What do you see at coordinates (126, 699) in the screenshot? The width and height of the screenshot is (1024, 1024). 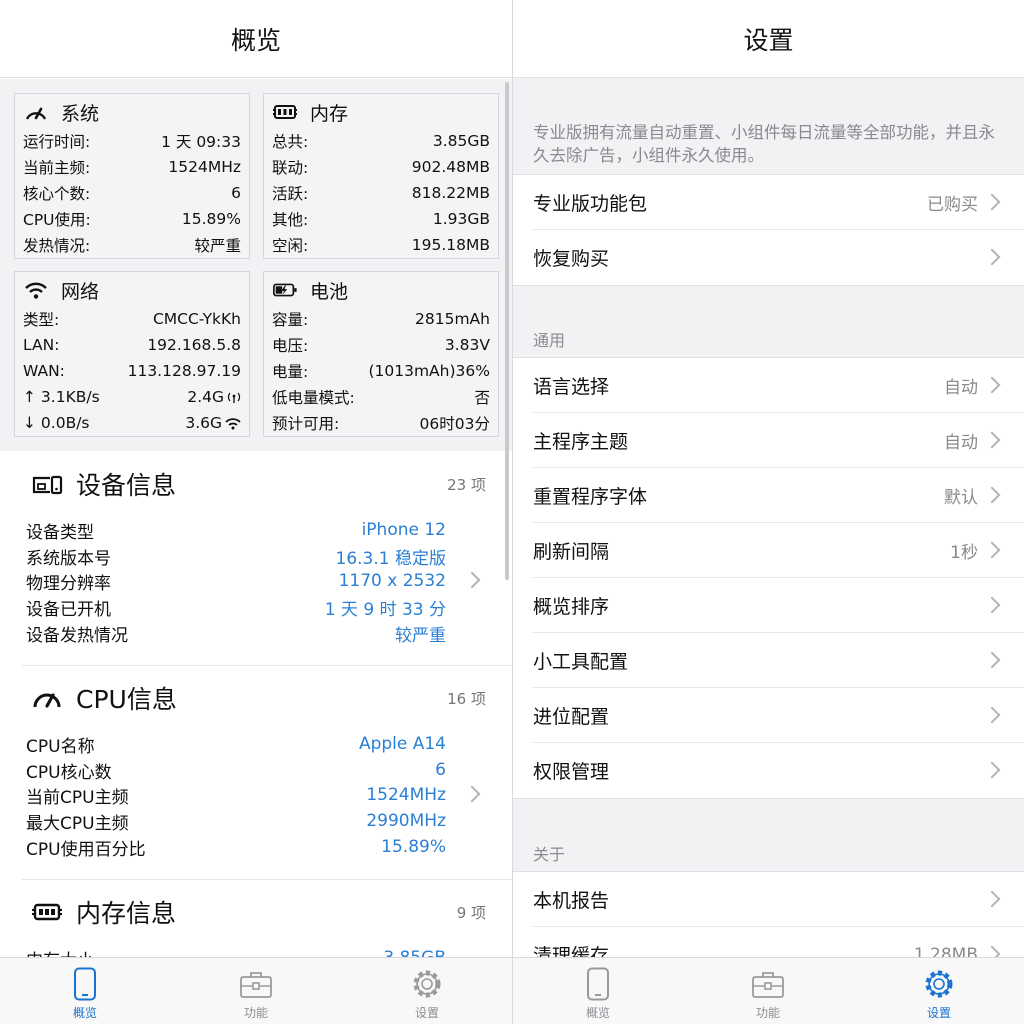 I see `section-title: CPU信息` at bounding box center [126, 699].